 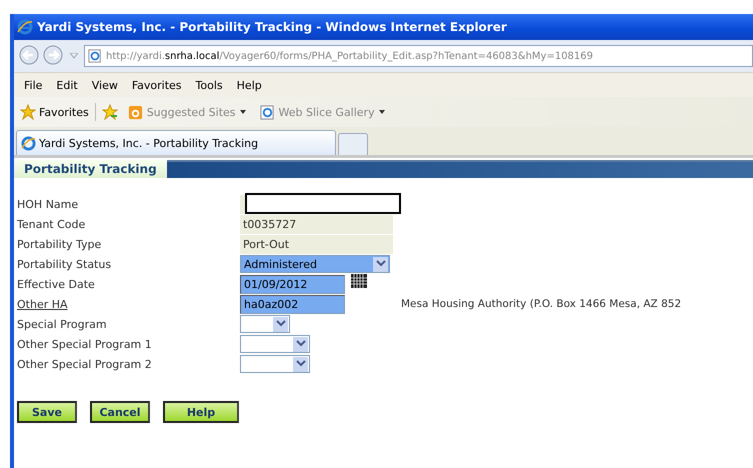 What do you see at coordinates (315, 264) in the screenshot?
I see `dropdown: Administered` at bounding box center [315, 264].